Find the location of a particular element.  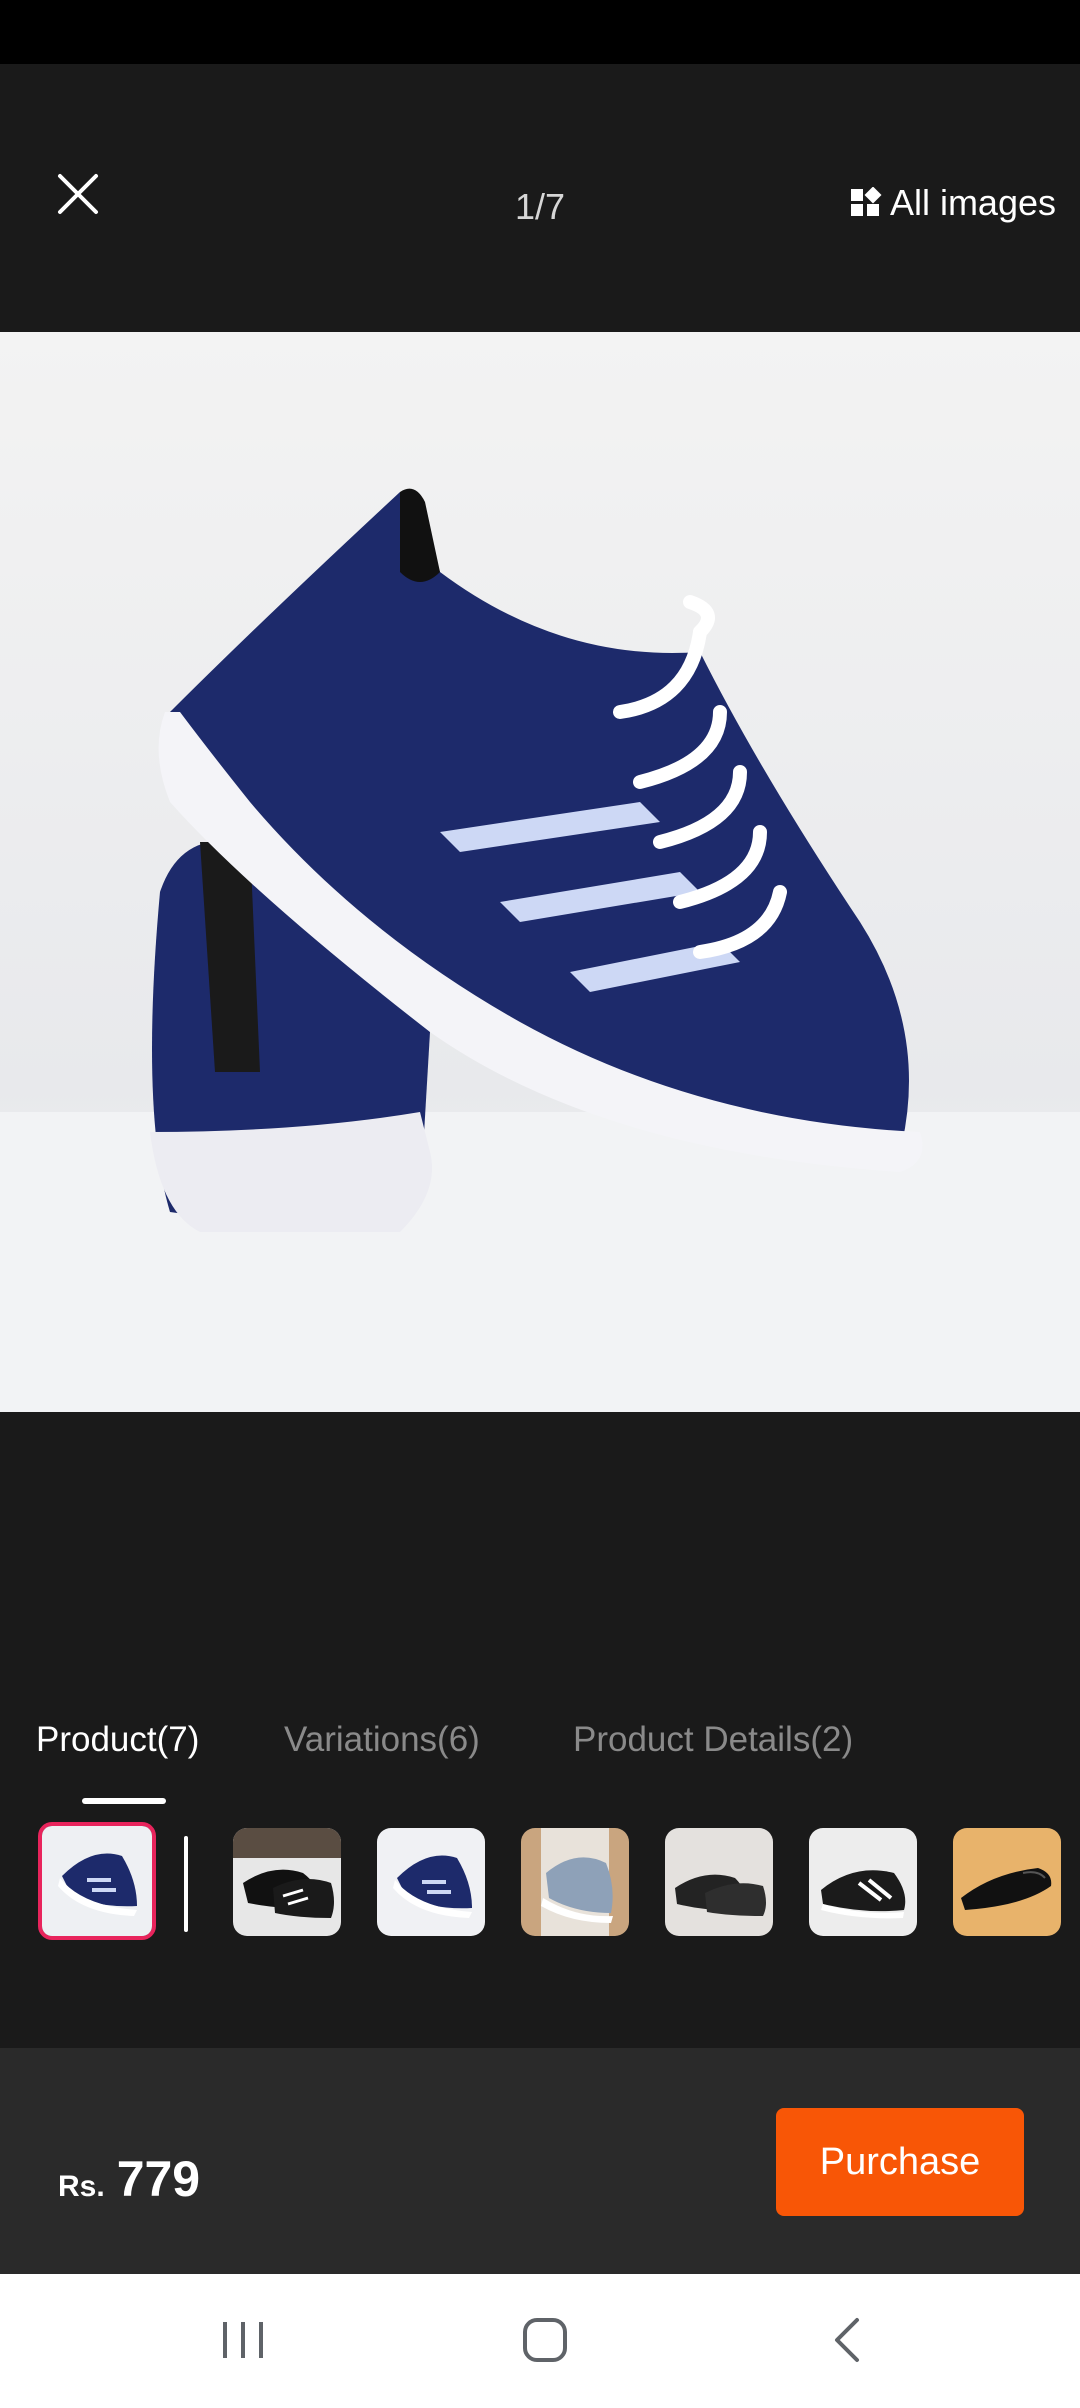

all-images-button: All images is located at coordinates (953, 203).